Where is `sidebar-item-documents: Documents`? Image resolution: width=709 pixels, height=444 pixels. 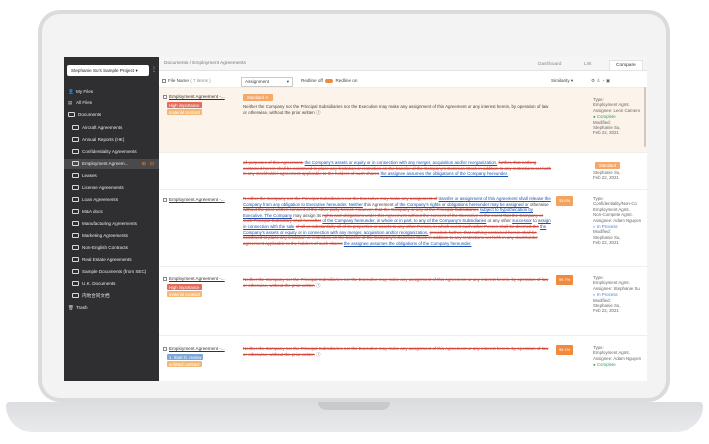 sidebar-item-documents: Documents is located at coordinates (111, 115).